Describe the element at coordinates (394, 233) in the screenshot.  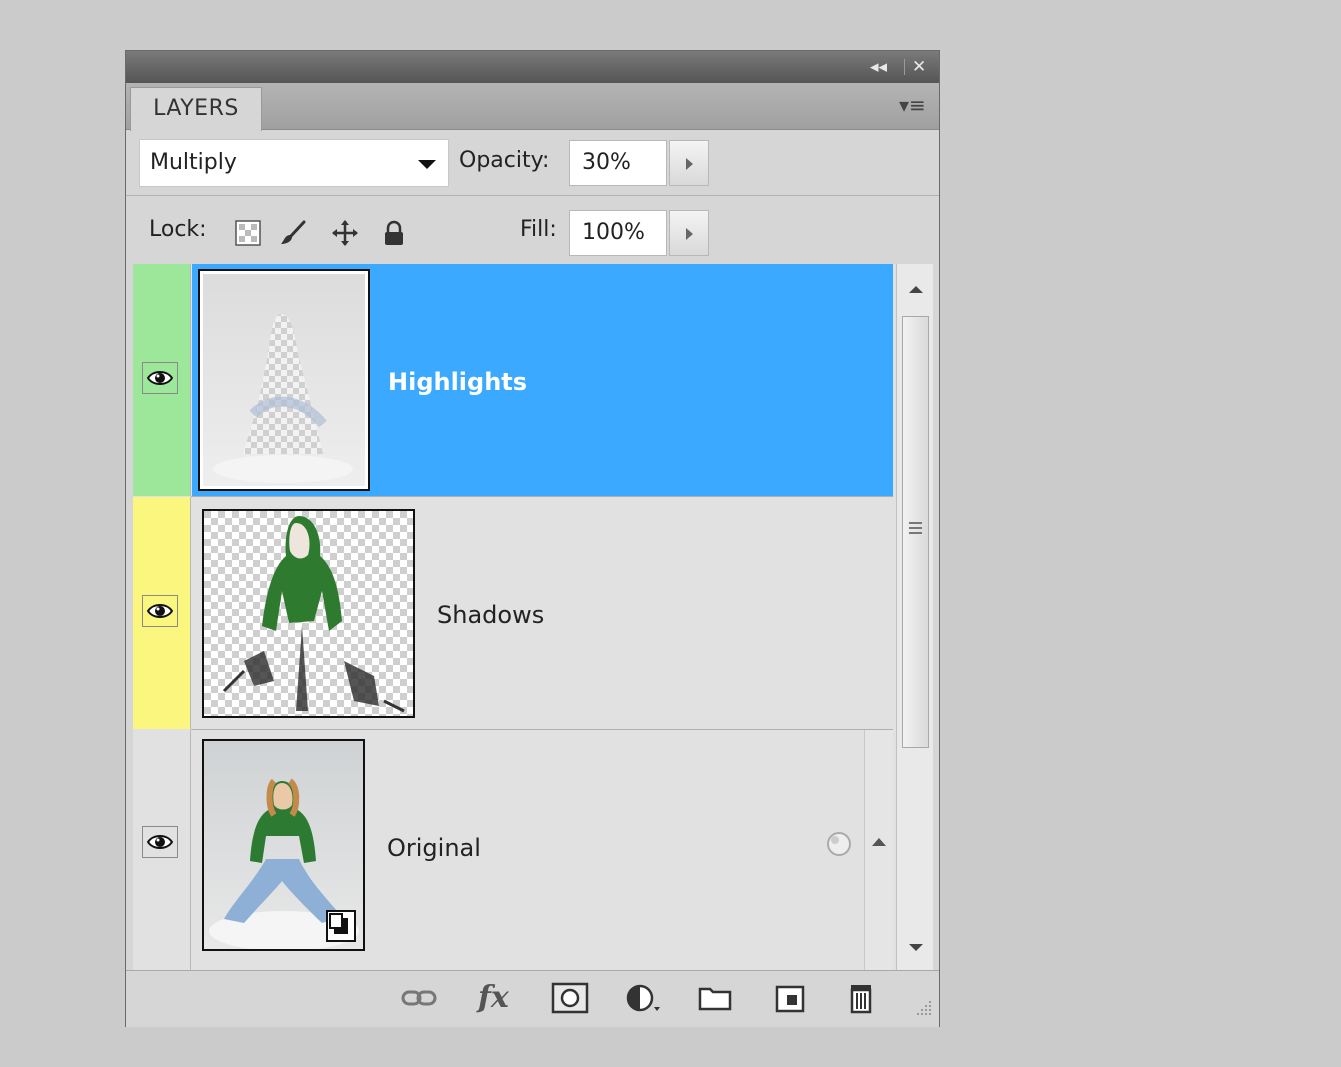
I see `lock-all-icon` at that location.